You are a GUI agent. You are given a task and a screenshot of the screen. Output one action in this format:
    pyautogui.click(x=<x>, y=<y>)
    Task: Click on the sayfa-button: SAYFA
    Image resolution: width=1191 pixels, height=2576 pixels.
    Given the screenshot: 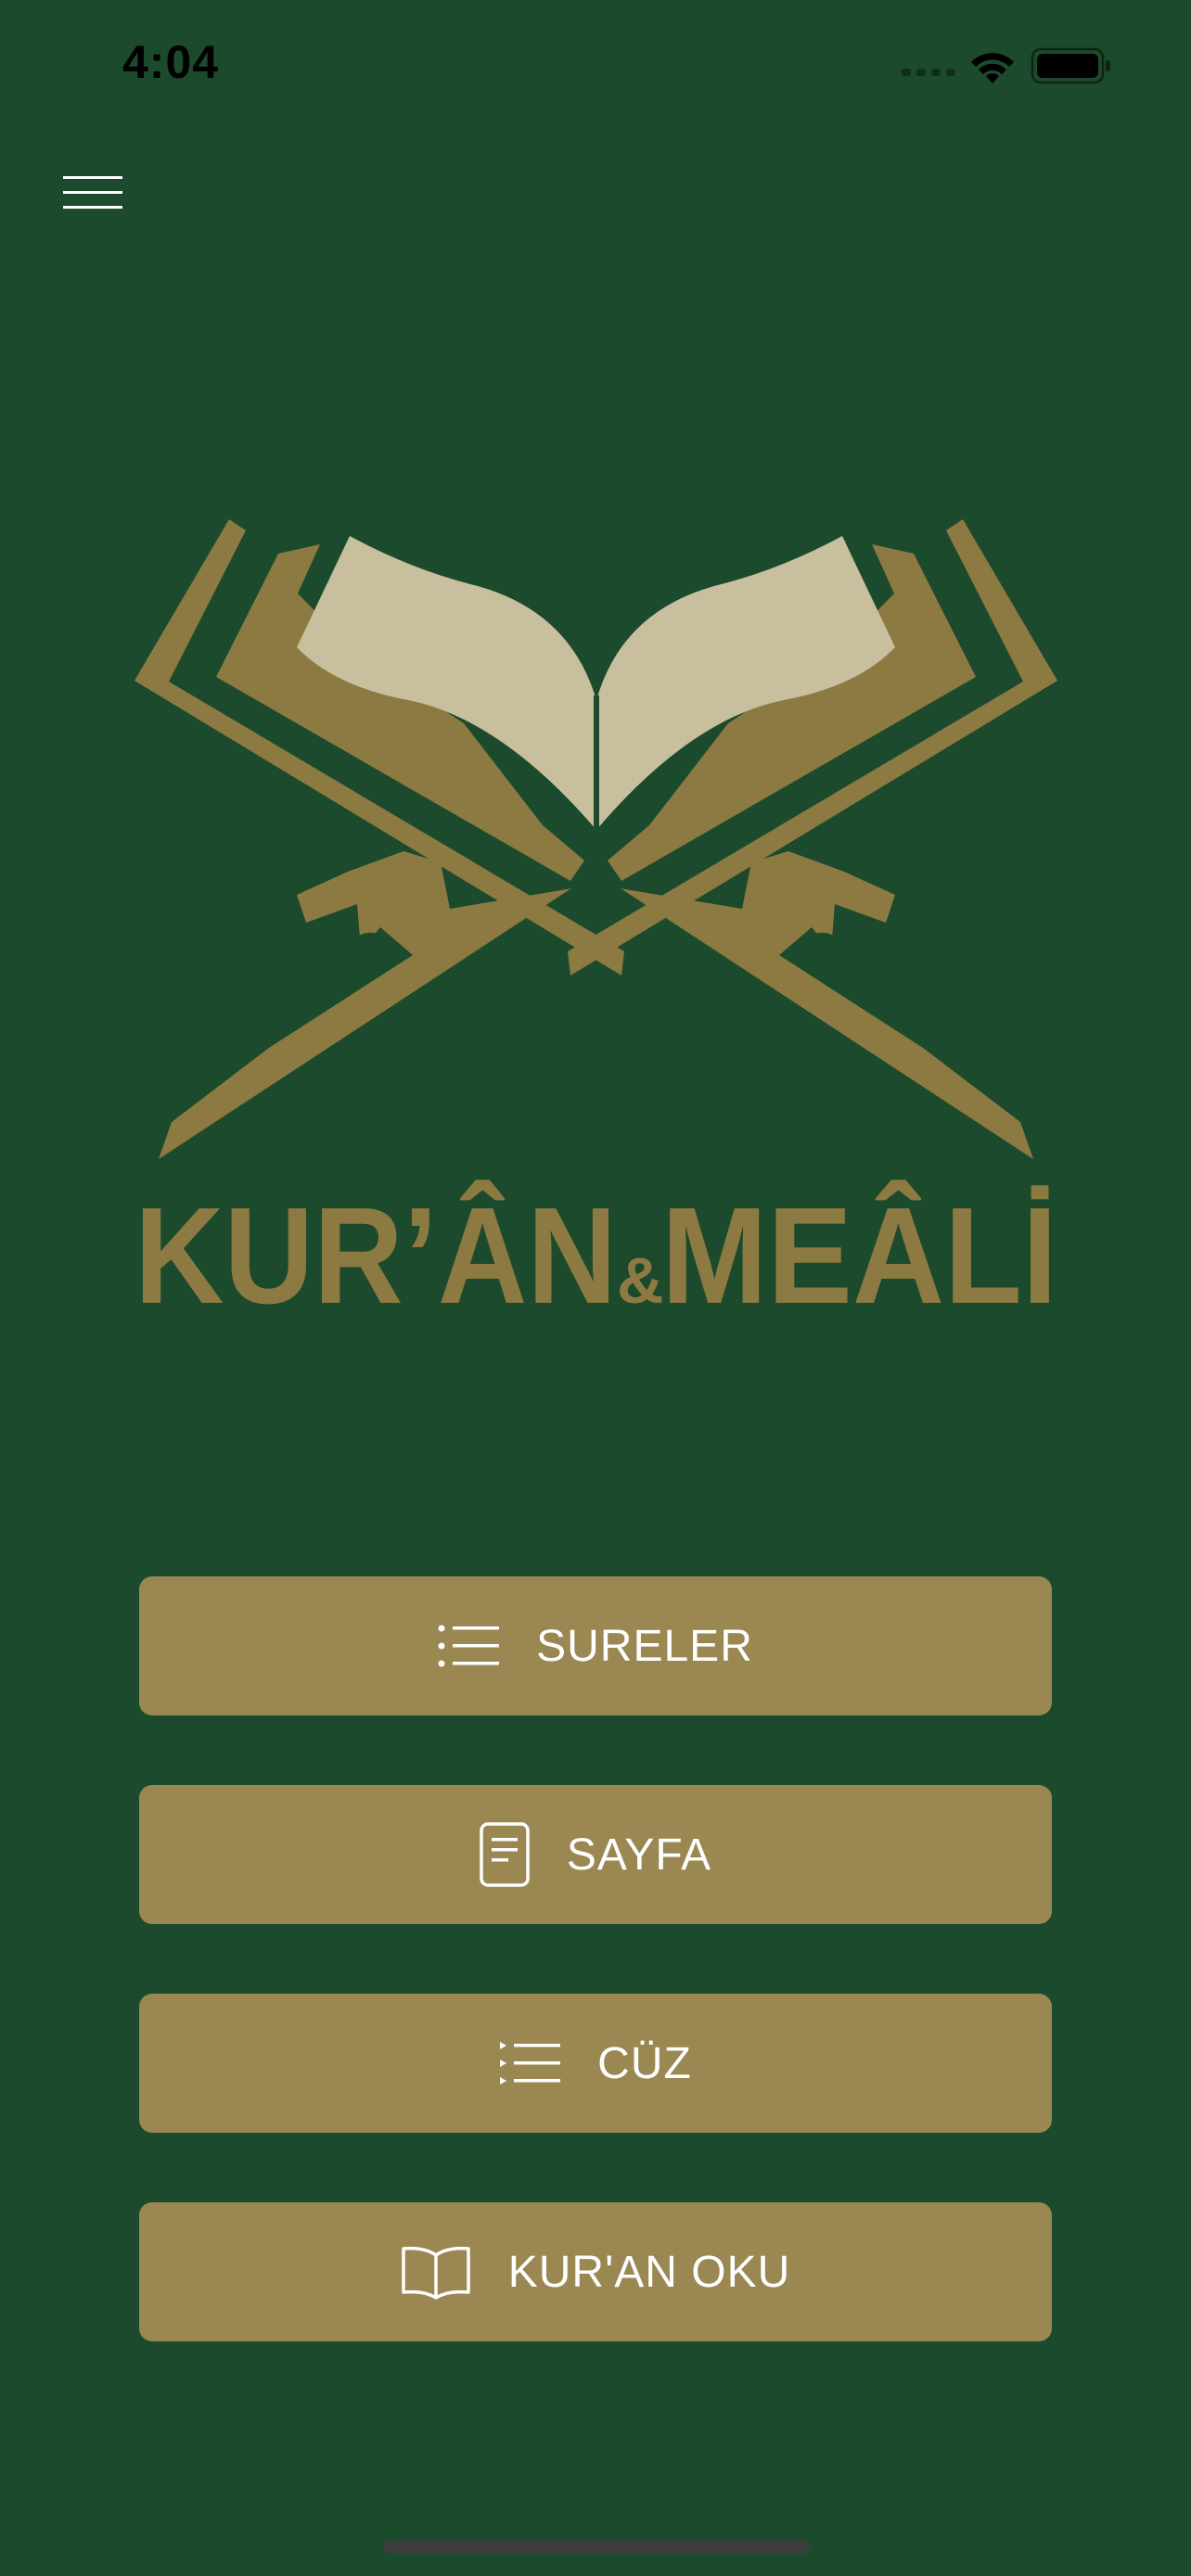 What is the action you would take?
    pyautogui.click(x=595, y=1854)
    